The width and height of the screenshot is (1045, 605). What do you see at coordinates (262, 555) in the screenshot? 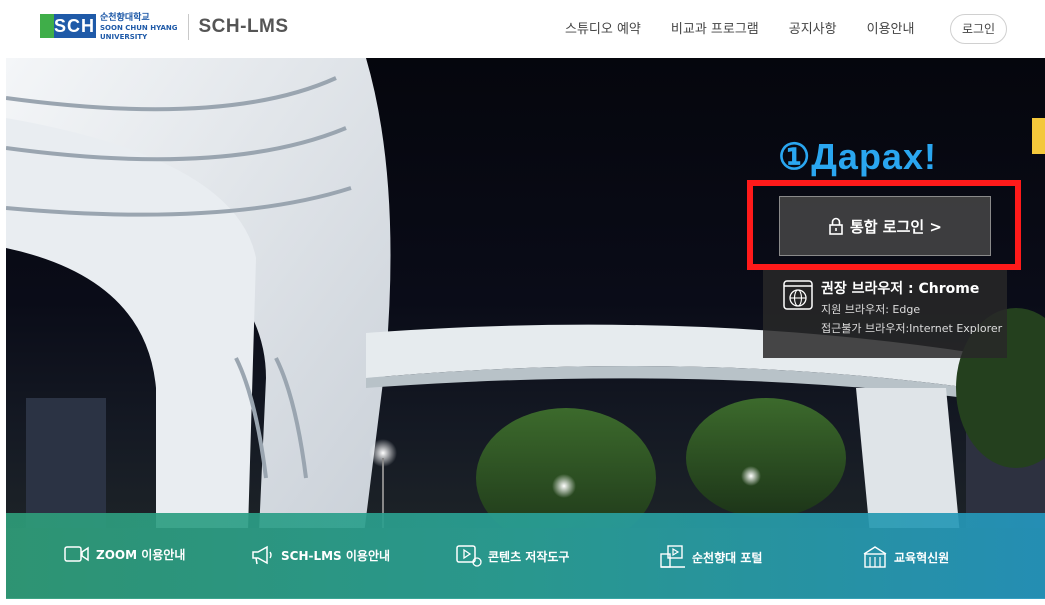
I see `megaphone-icon` at bounding box center [262, 555].